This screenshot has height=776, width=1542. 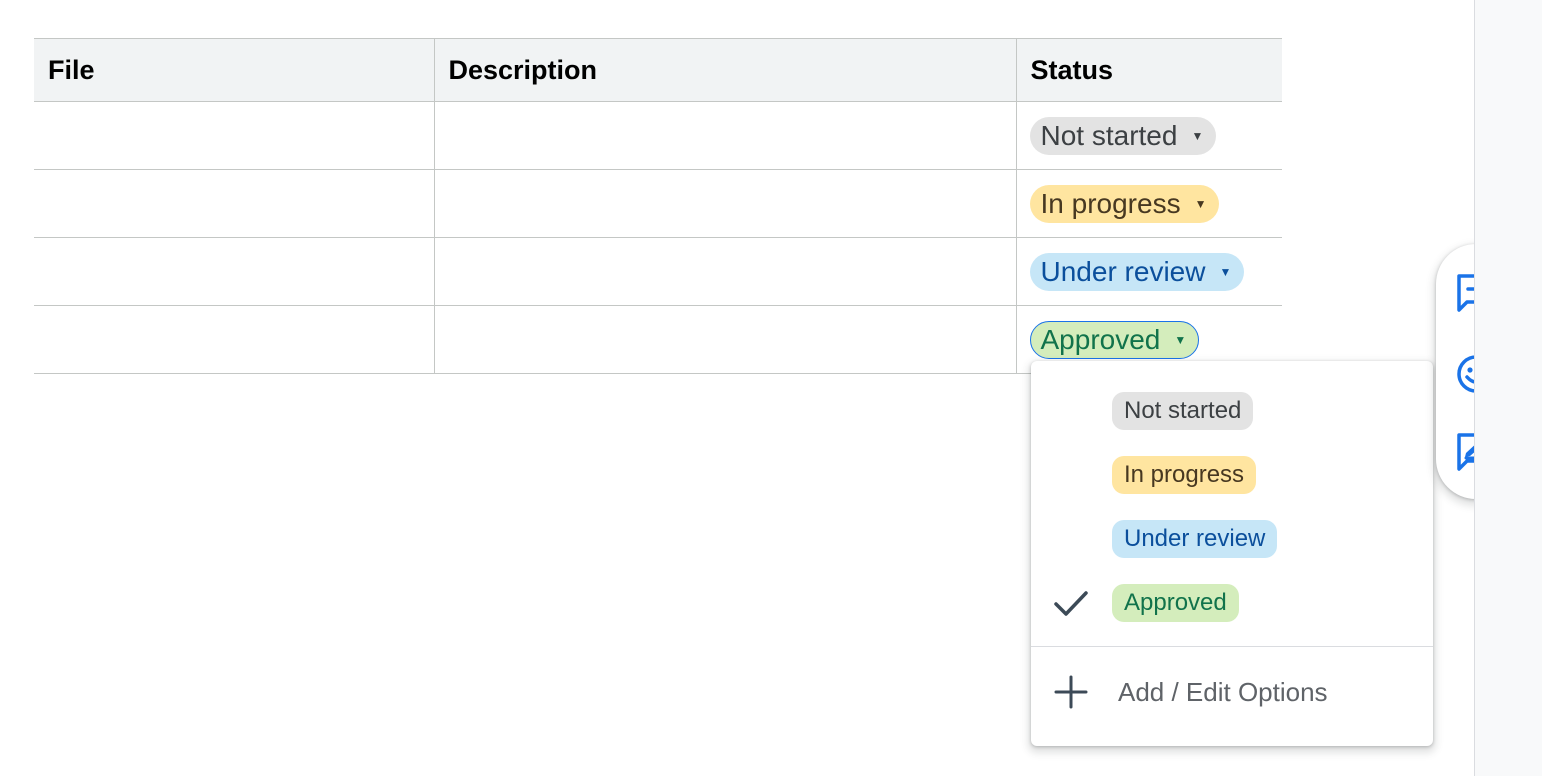 What do you see at coordinates (1071, 692) in the screenshot?
I see `plus-icon` at bounding box center [1071, 692].